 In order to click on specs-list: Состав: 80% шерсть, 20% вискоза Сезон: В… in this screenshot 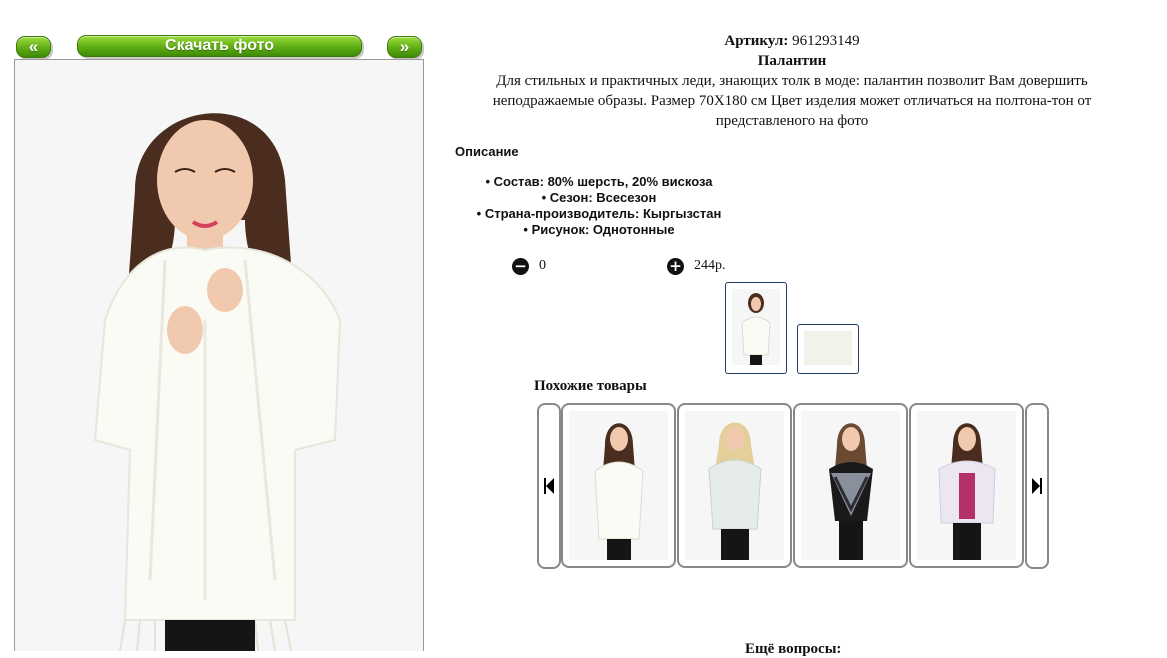, I will do `click(599, 206)`.